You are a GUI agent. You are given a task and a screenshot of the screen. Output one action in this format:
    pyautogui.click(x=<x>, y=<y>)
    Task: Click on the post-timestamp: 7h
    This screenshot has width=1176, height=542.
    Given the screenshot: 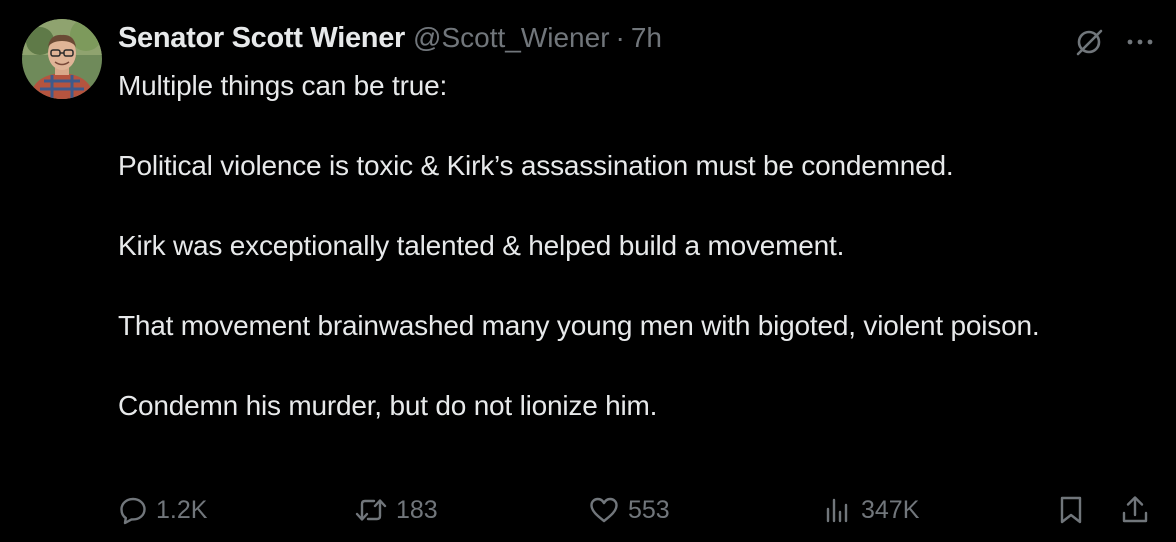 What is the action you would take?
    pyautogui.click(x=646, y=38)
    